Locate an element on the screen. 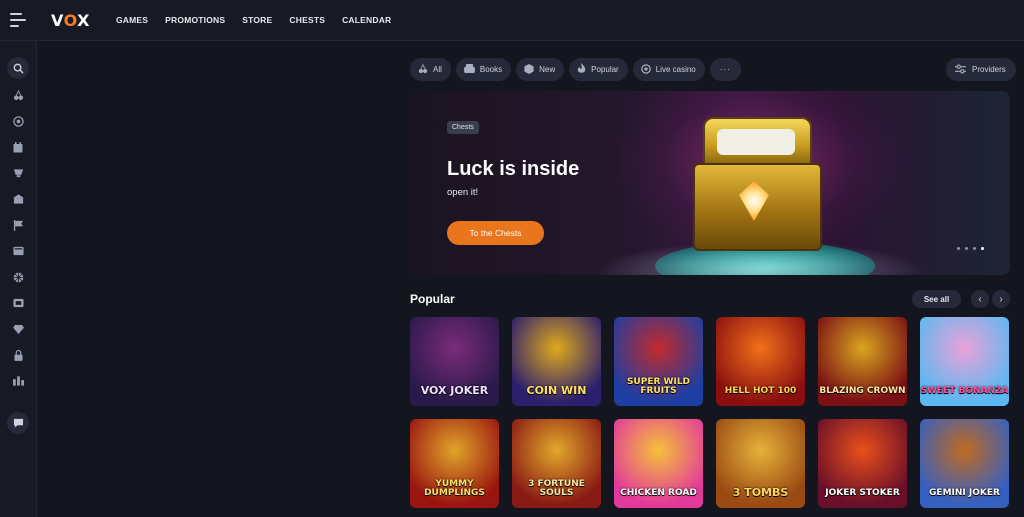  game-tile: YUMMY DUMPLINGS is located at coordinates (454, 463).